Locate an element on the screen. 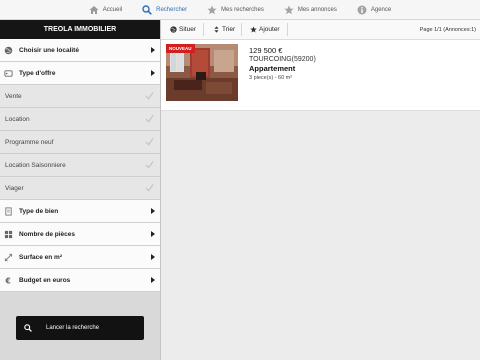  listing-price: 129 500 € is located at coordinates (266, 50).